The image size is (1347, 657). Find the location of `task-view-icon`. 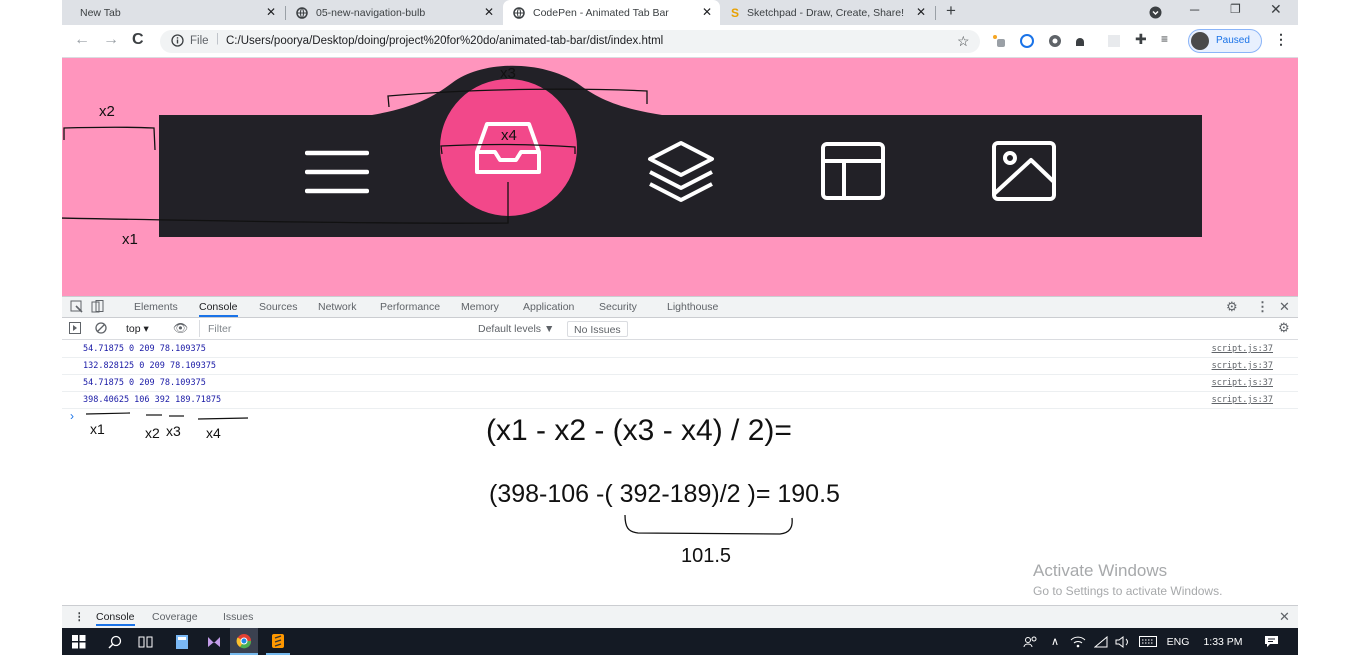

task-view-icon is located at coordinates (146, 641).